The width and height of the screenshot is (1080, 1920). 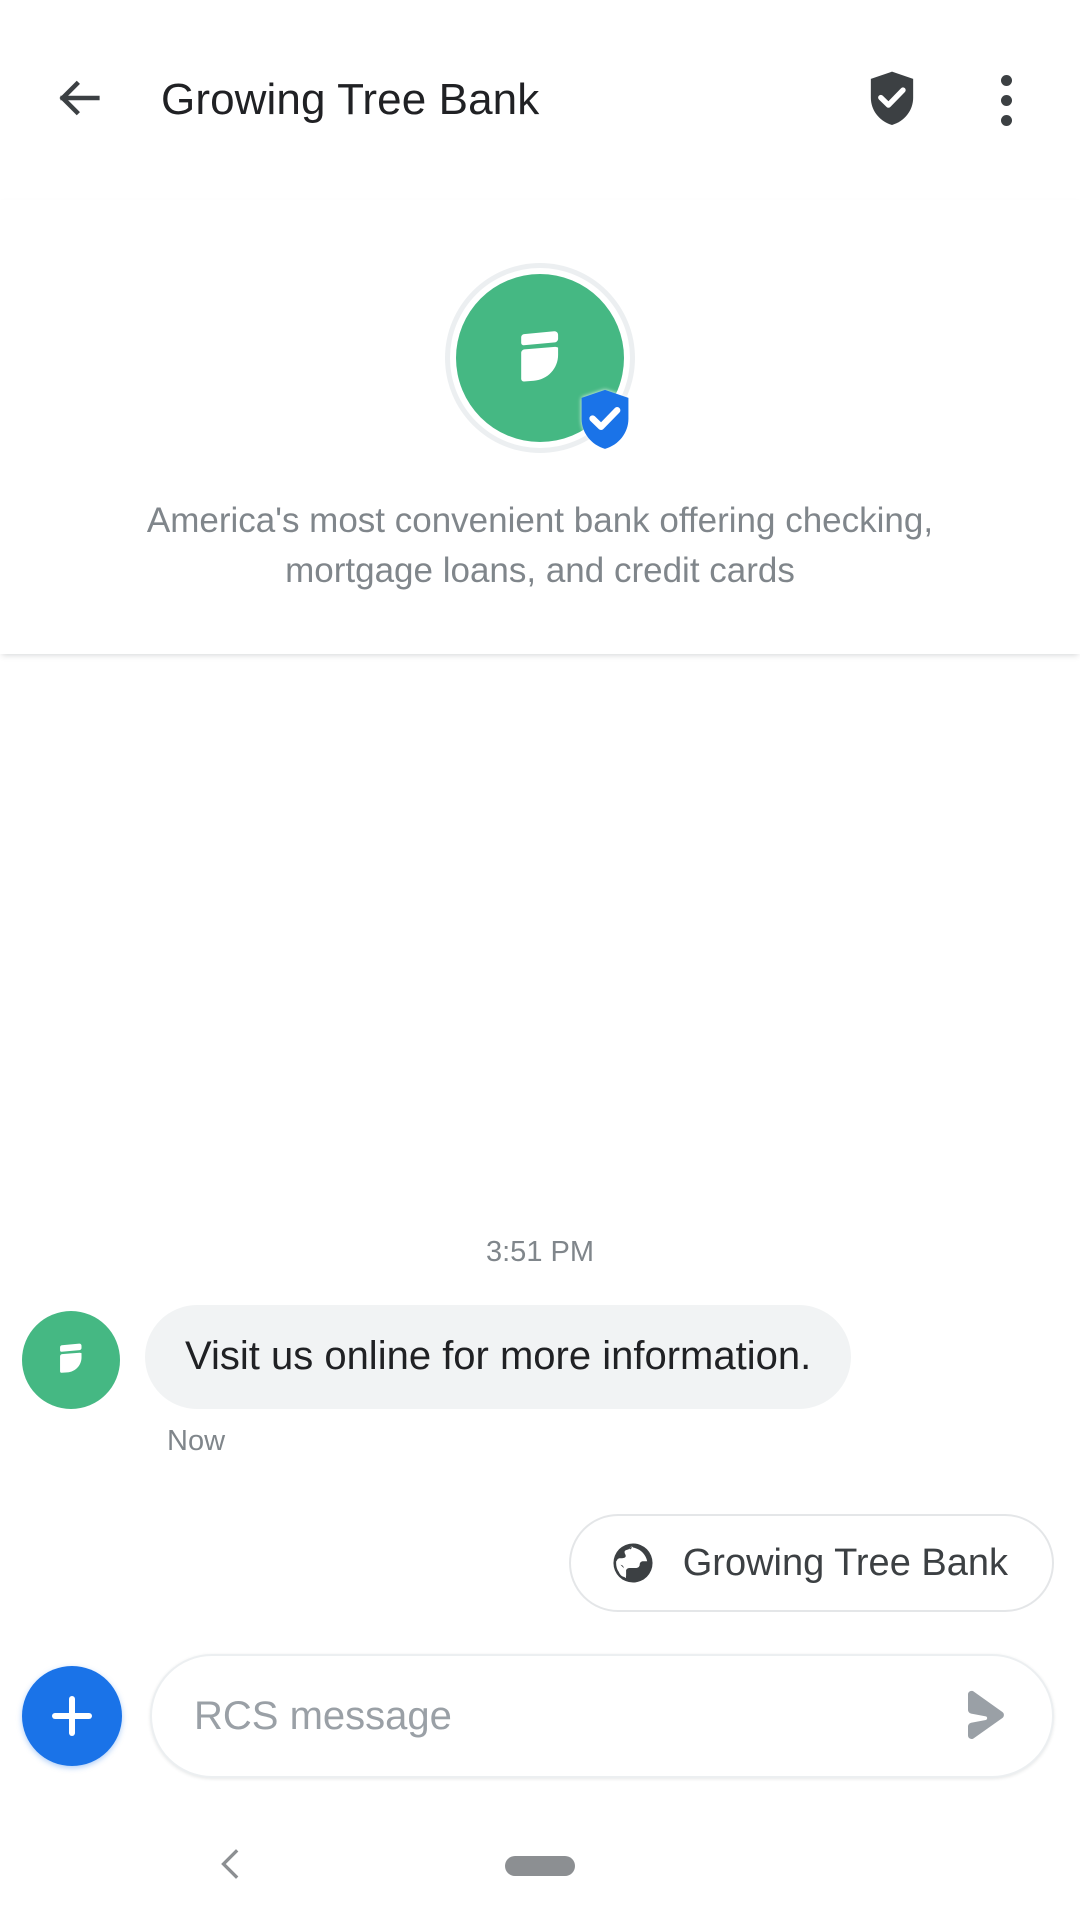 I want to click on message-composer: RCS message, so click(x=540, y=1716).